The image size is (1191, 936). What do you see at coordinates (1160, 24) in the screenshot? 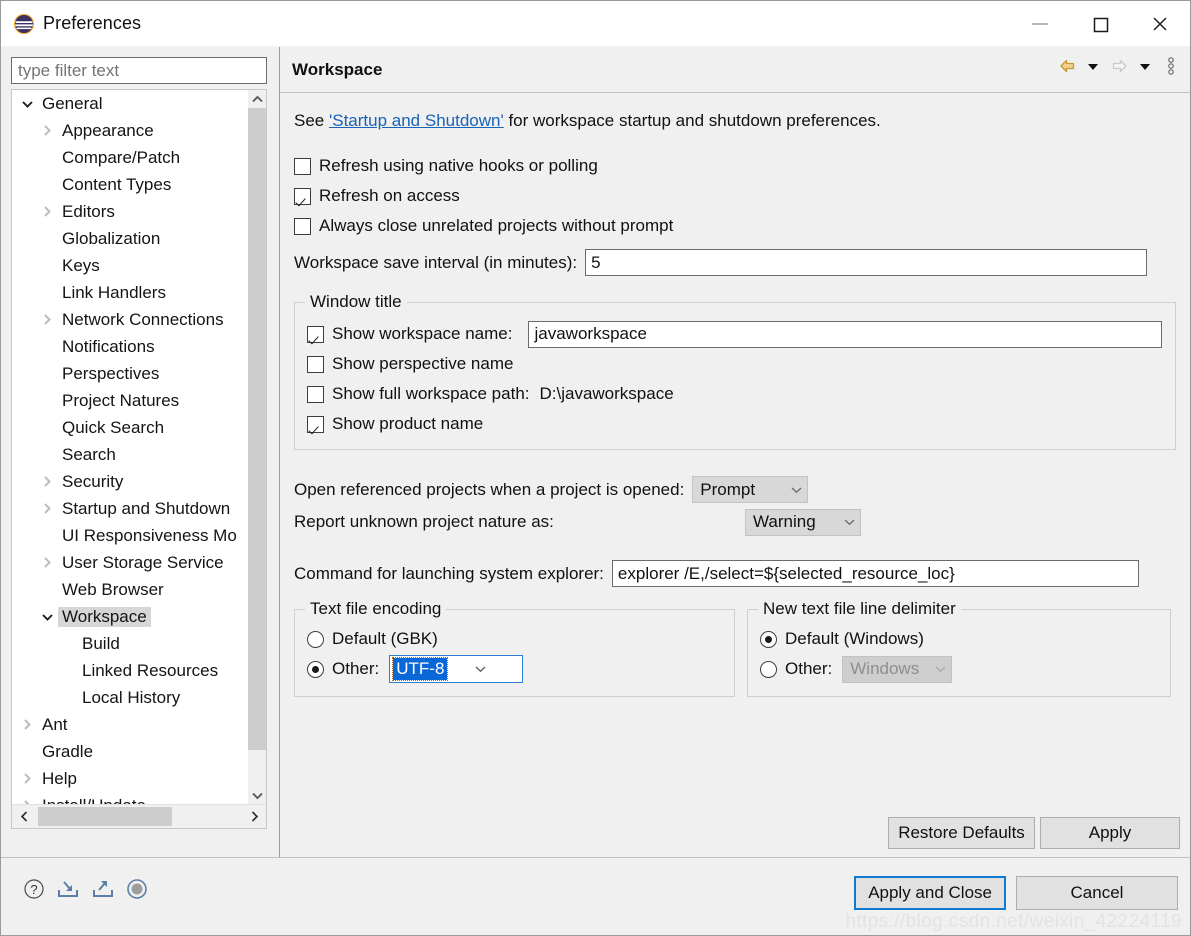
I see `close-button` at bounding box center [1160, 24].